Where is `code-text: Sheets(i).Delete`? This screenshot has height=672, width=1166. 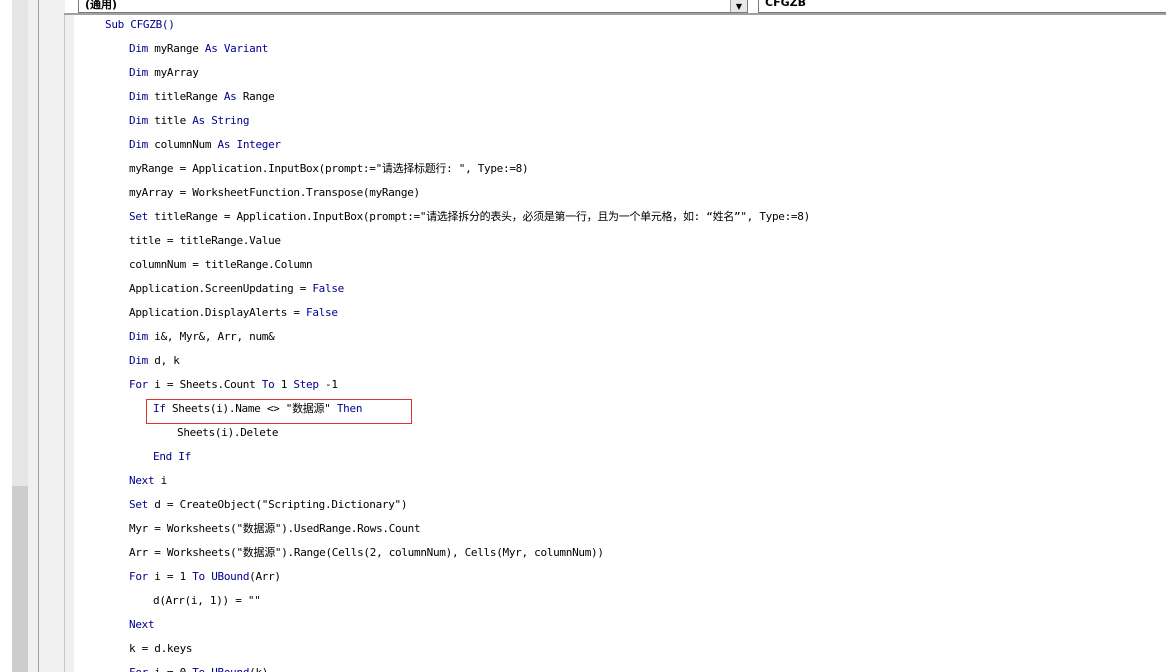
code-text: Sheets(i).Delete is located at coordinates (228, 432).